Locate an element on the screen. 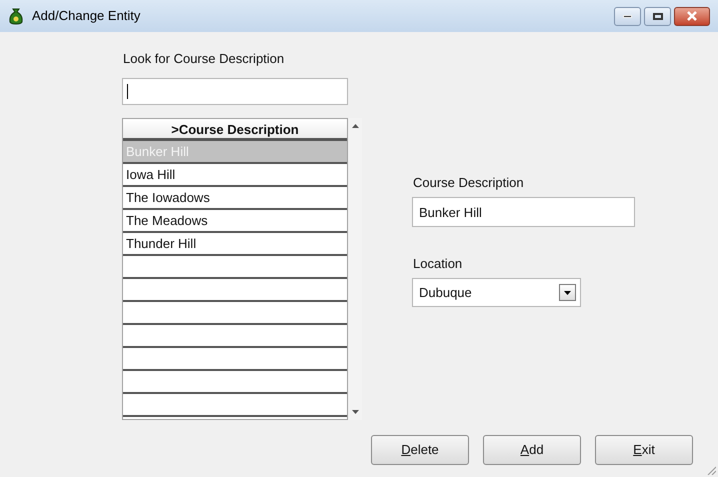  field-label: Course Description is located at coordinates (468, 183).